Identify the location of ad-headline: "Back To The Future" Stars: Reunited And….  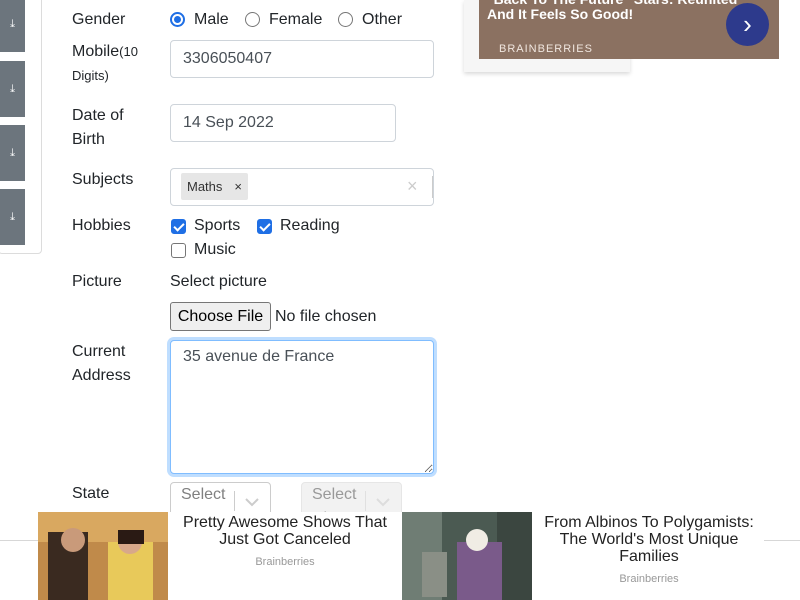
(612, 11).